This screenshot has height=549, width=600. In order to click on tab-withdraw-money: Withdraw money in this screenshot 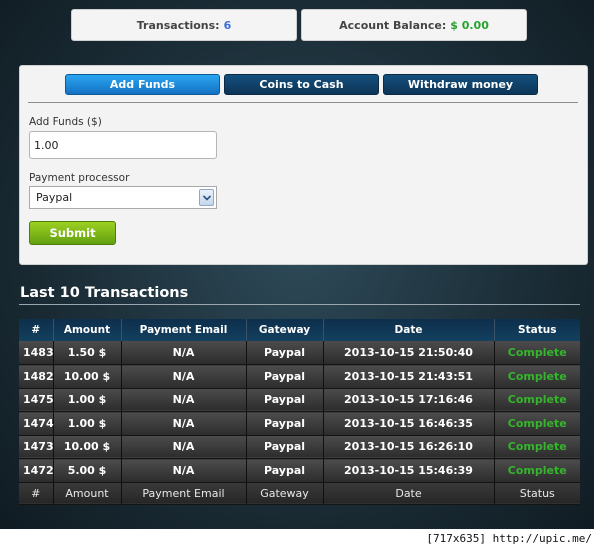, I will do `click(460, 84)`.